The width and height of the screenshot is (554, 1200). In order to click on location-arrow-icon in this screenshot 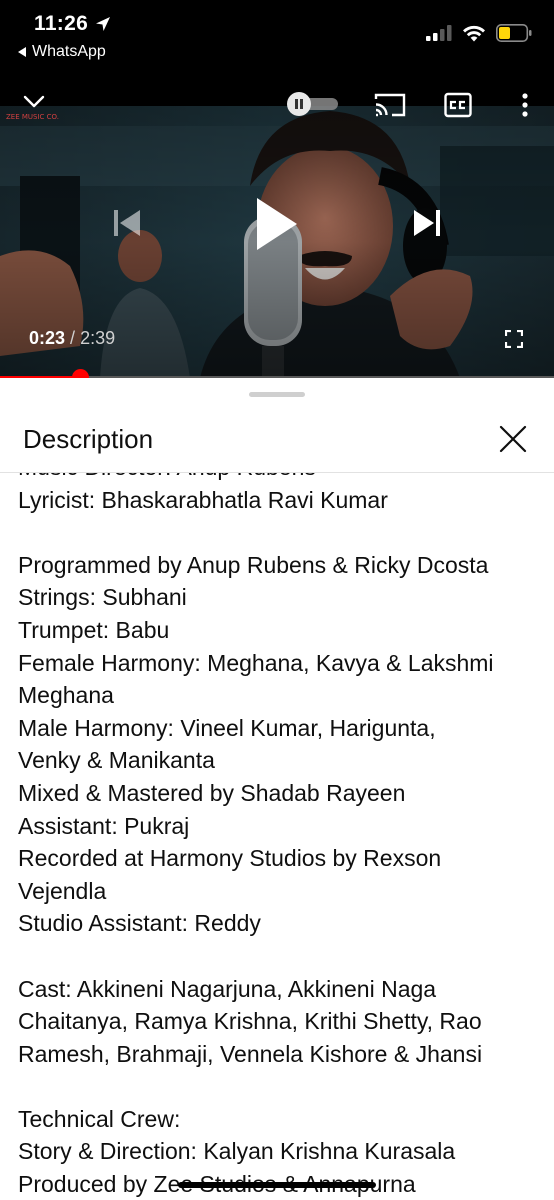, I will do `click(103, 24)`.